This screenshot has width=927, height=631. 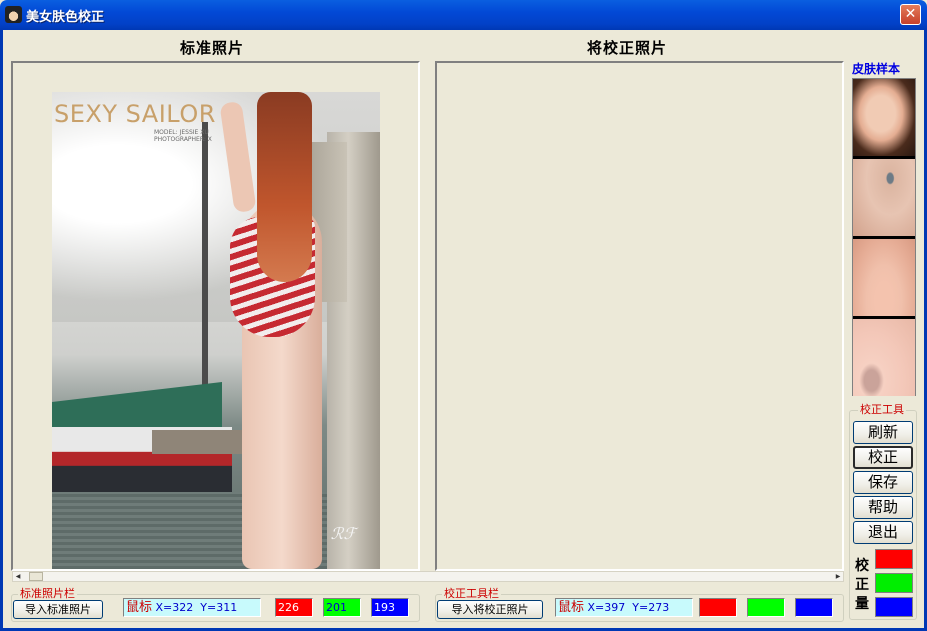 What do you see at coordinates (183, 139) in the screenshot?
I see `photo-credit-line: PHOTOGRAPHER: X` at bounding box center [183, 139].